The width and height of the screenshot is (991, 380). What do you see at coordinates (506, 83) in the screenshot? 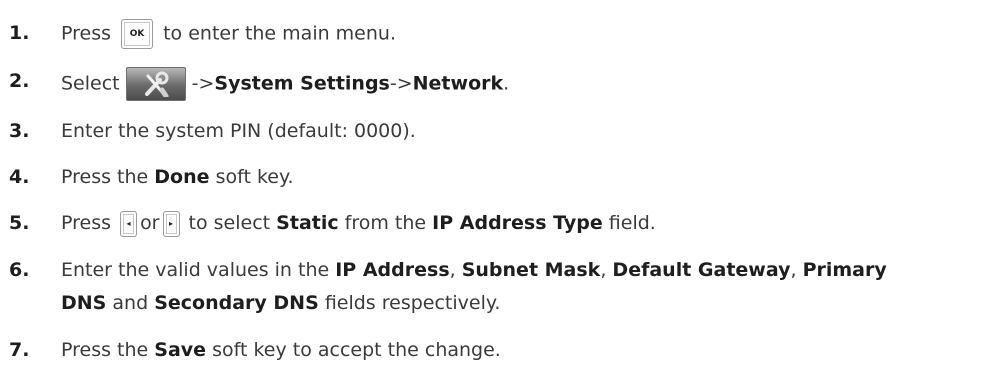
I see `punctuation: .` at bounding box center [506, 83].